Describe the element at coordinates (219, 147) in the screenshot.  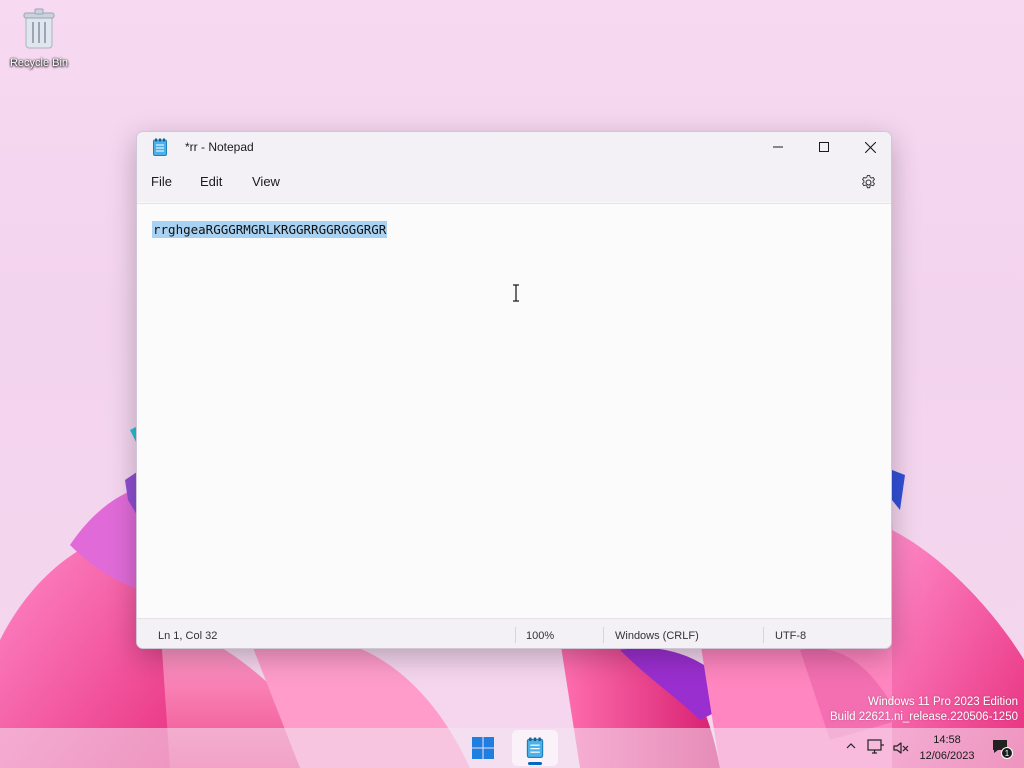
I see `window-title: *rr - Notepad` at that location.